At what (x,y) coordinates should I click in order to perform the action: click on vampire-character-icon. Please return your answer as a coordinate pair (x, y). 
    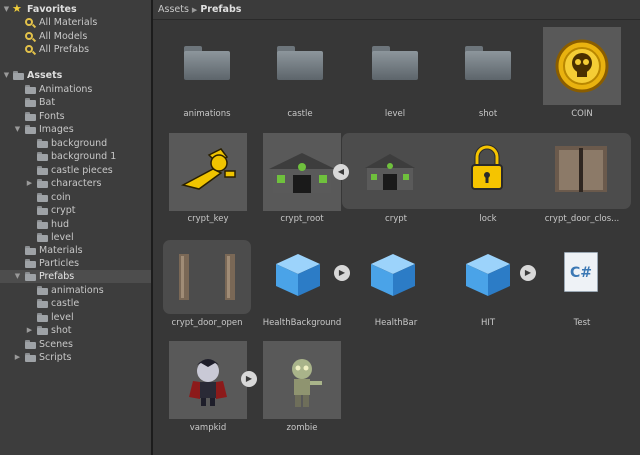
    Looking at the image, I should click on (208, 382).